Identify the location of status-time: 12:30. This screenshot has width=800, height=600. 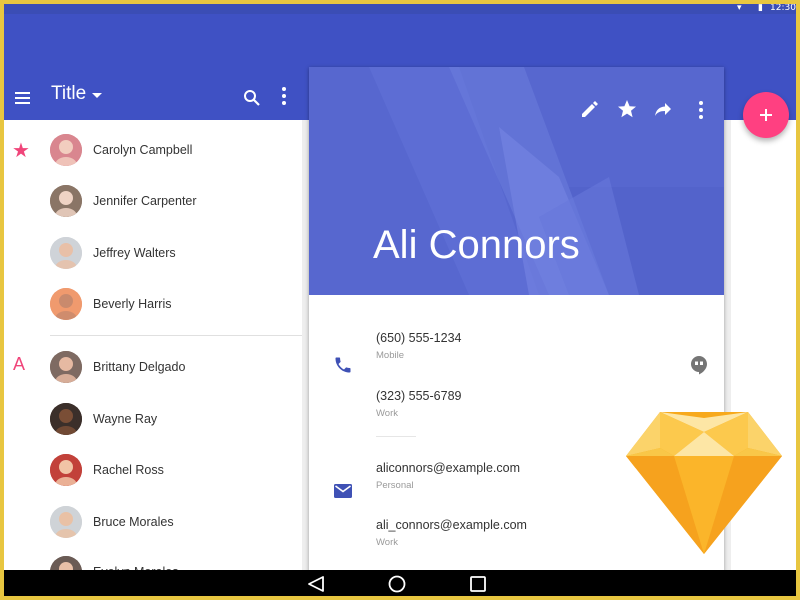
(783, 8).